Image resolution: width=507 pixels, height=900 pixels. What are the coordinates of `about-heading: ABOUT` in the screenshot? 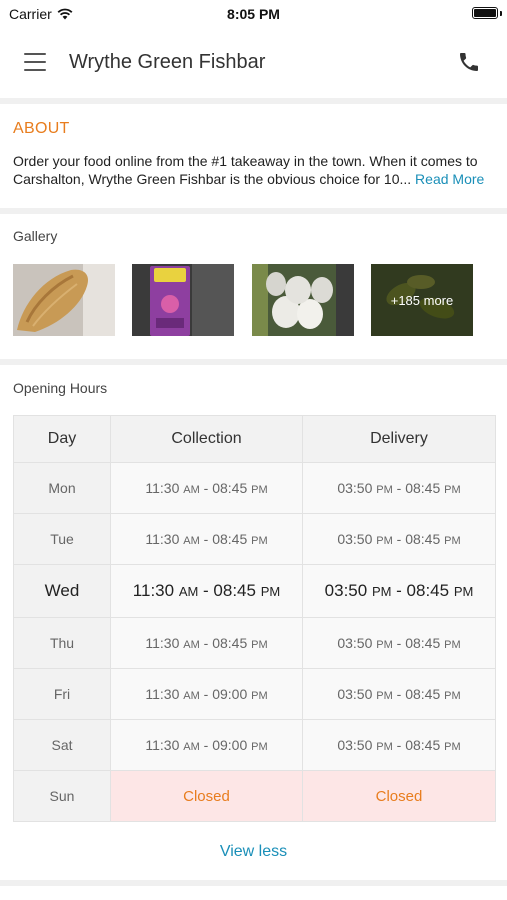 It's located at (41, 128).